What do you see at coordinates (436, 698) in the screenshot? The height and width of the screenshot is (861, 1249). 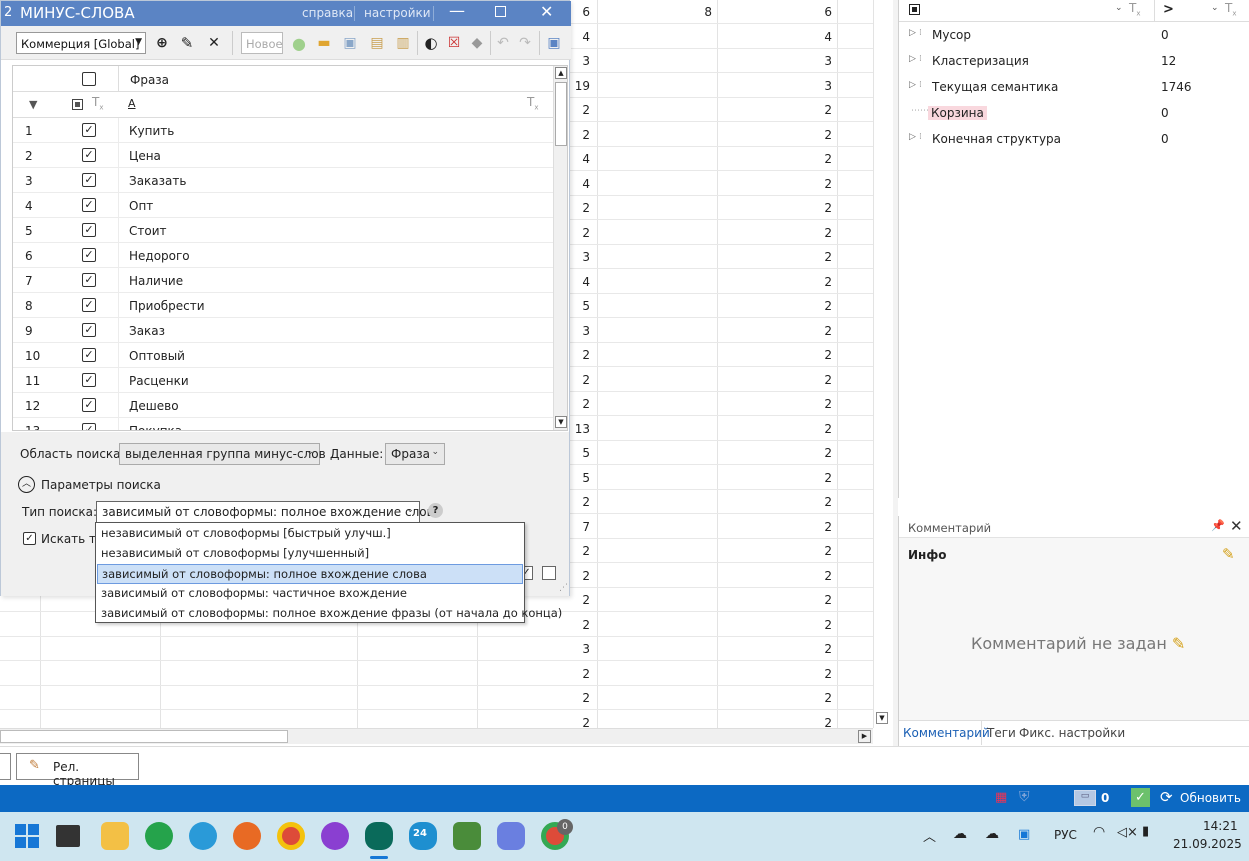 I see `table-row: 22` at bounding box center [436, 698].